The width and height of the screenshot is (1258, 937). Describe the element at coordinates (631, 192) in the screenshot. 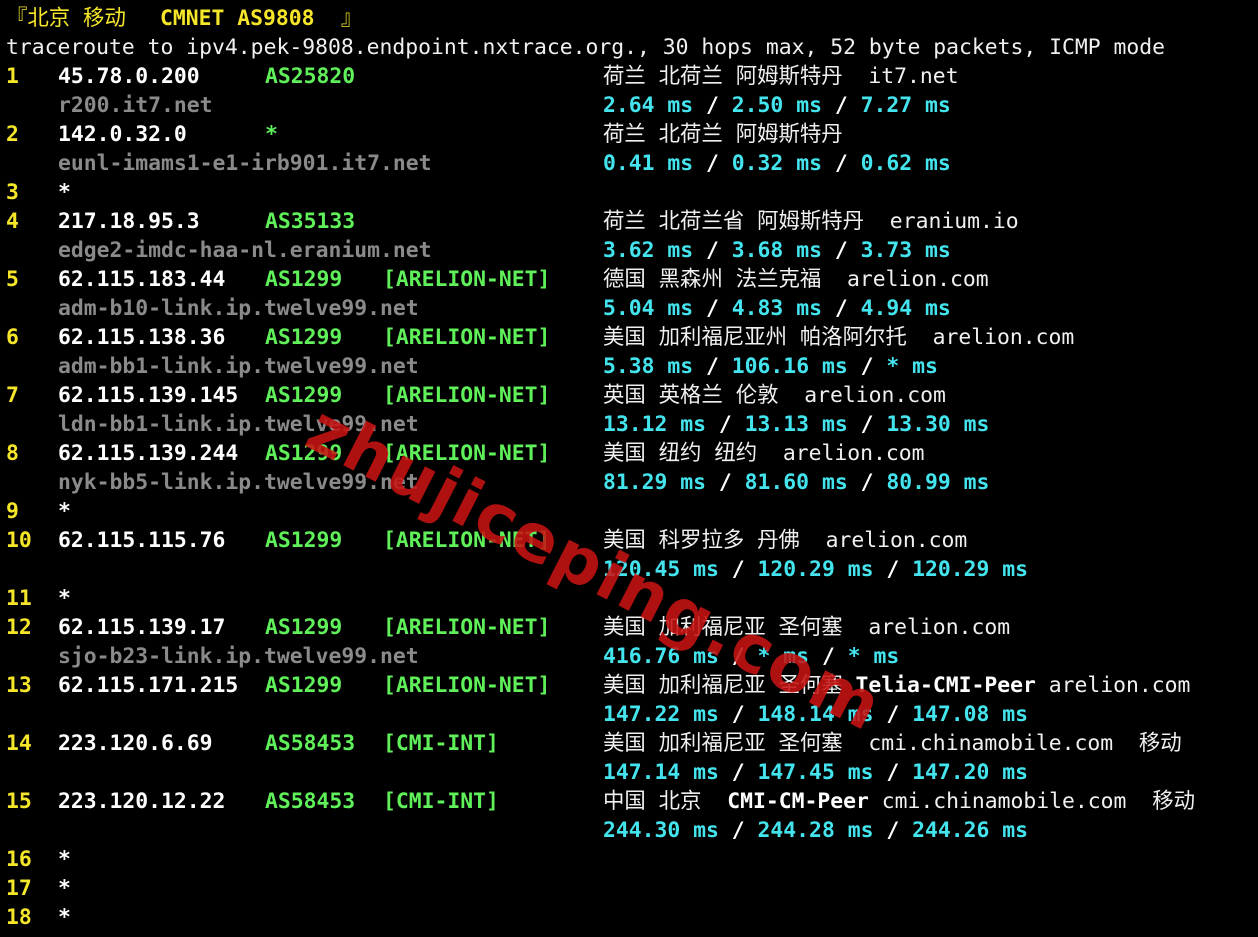

I see `hop-row: 3 *` at that location.